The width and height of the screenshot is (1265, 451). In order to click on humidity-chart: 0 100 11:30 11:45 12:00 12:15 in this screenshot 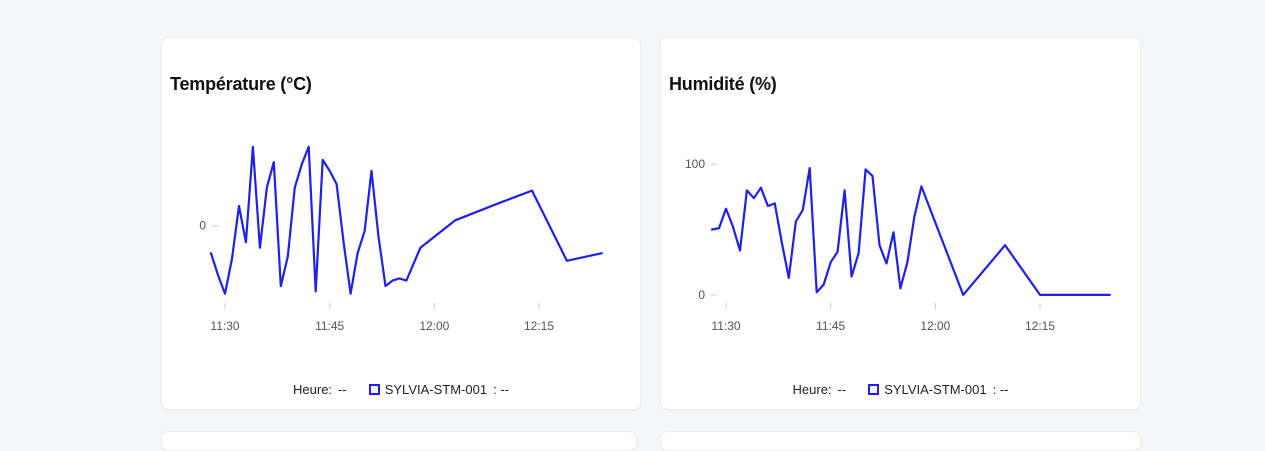, I will do `click(898, 245)`.